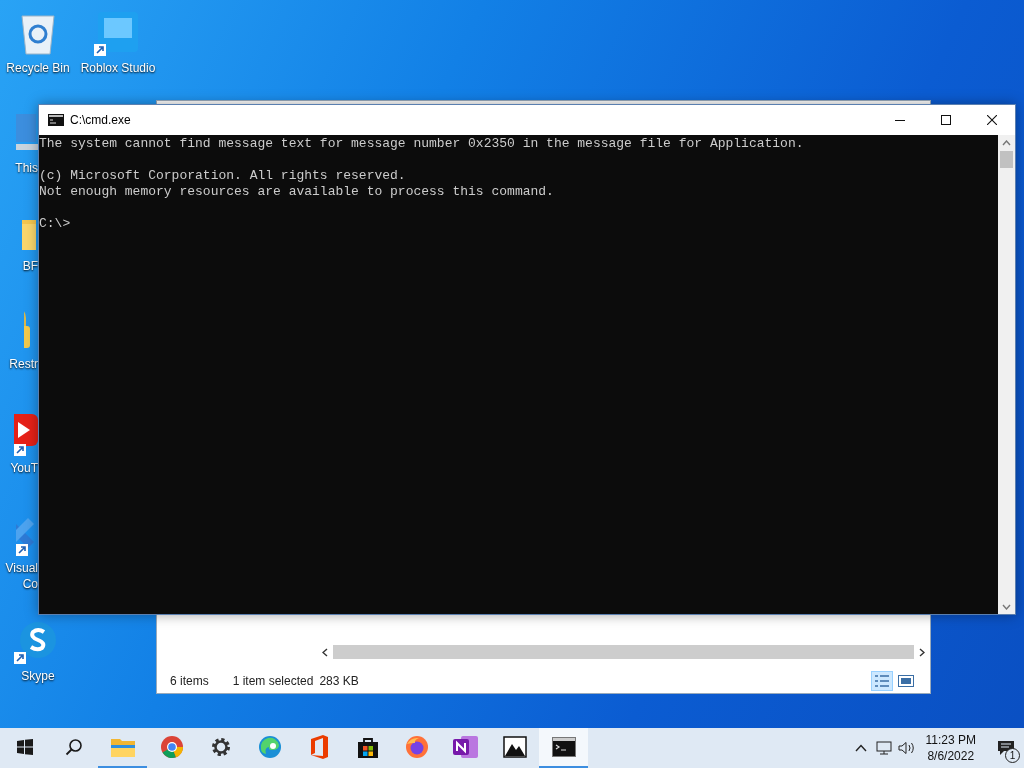 This screenshot has width=1024, height=768. What do you see at coordinates (23, 364) in the screenshot?
I see `icon-label: Restr` at bounding box center [23, 364].